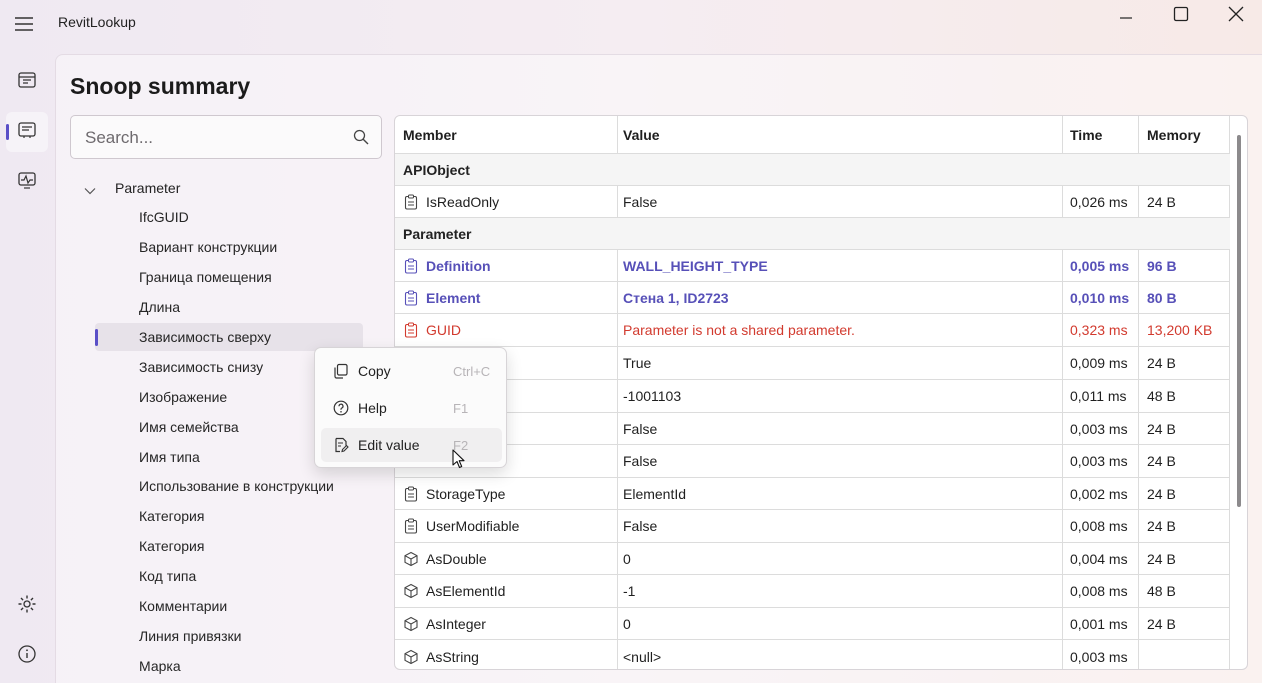 This screenshot has width=1262, height=683. Describe the element at coordinates (461, 408) in the screenshot. I see `context-menu-shortcut: F1` at that location.